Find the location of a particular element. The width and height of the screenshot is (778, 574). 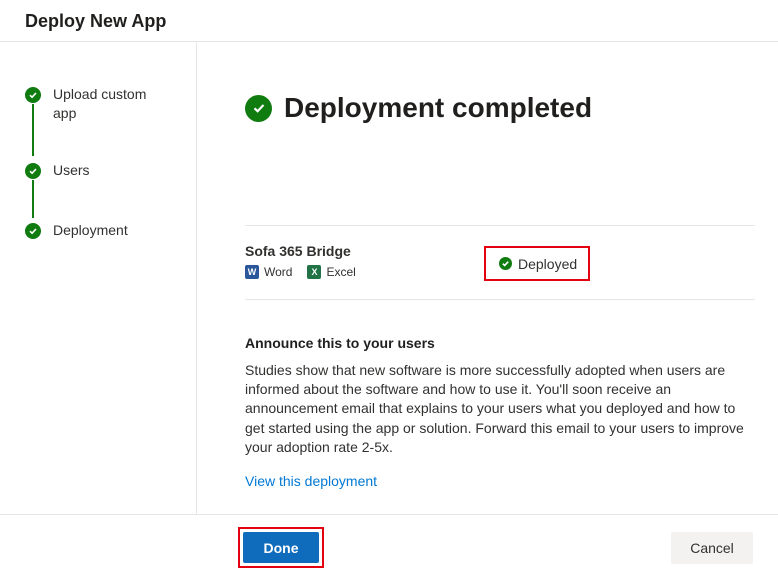

app-hosts: W Word X Excel is located at coordinates (308, 272).